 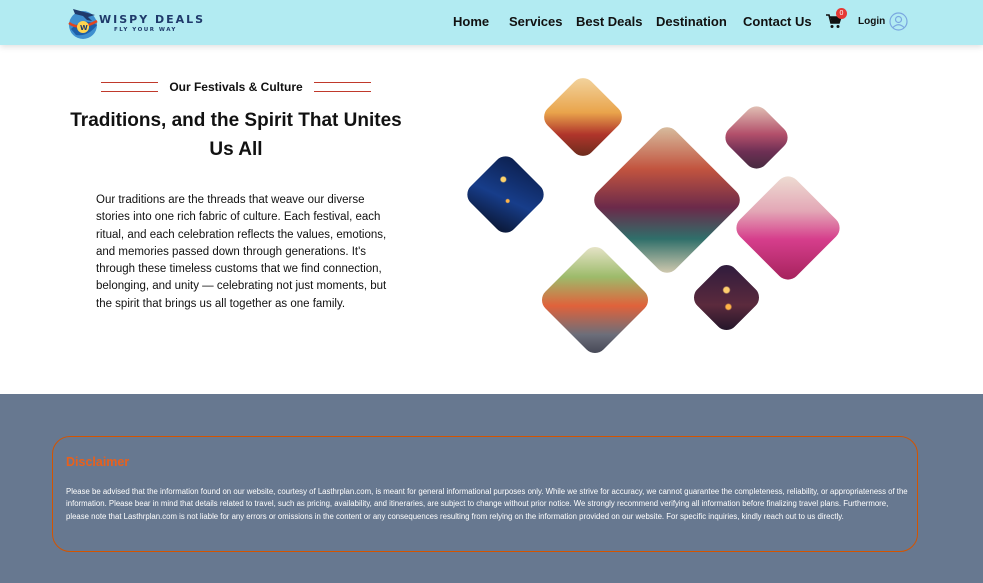 I want to click on photo-ganges-night-lamps, so click(x=505, y=194).